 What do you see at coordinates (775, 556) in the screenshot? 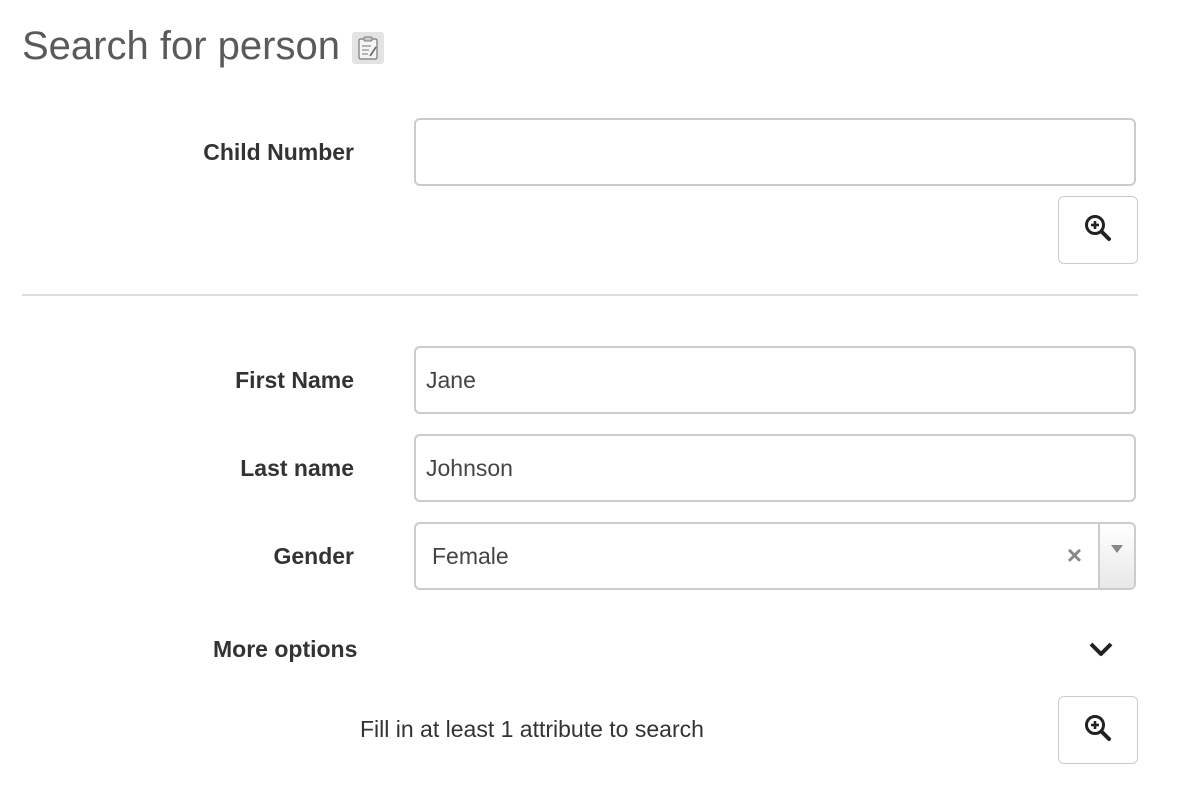
I see `gender-select: Female ×` at bounding box center [775, 556].